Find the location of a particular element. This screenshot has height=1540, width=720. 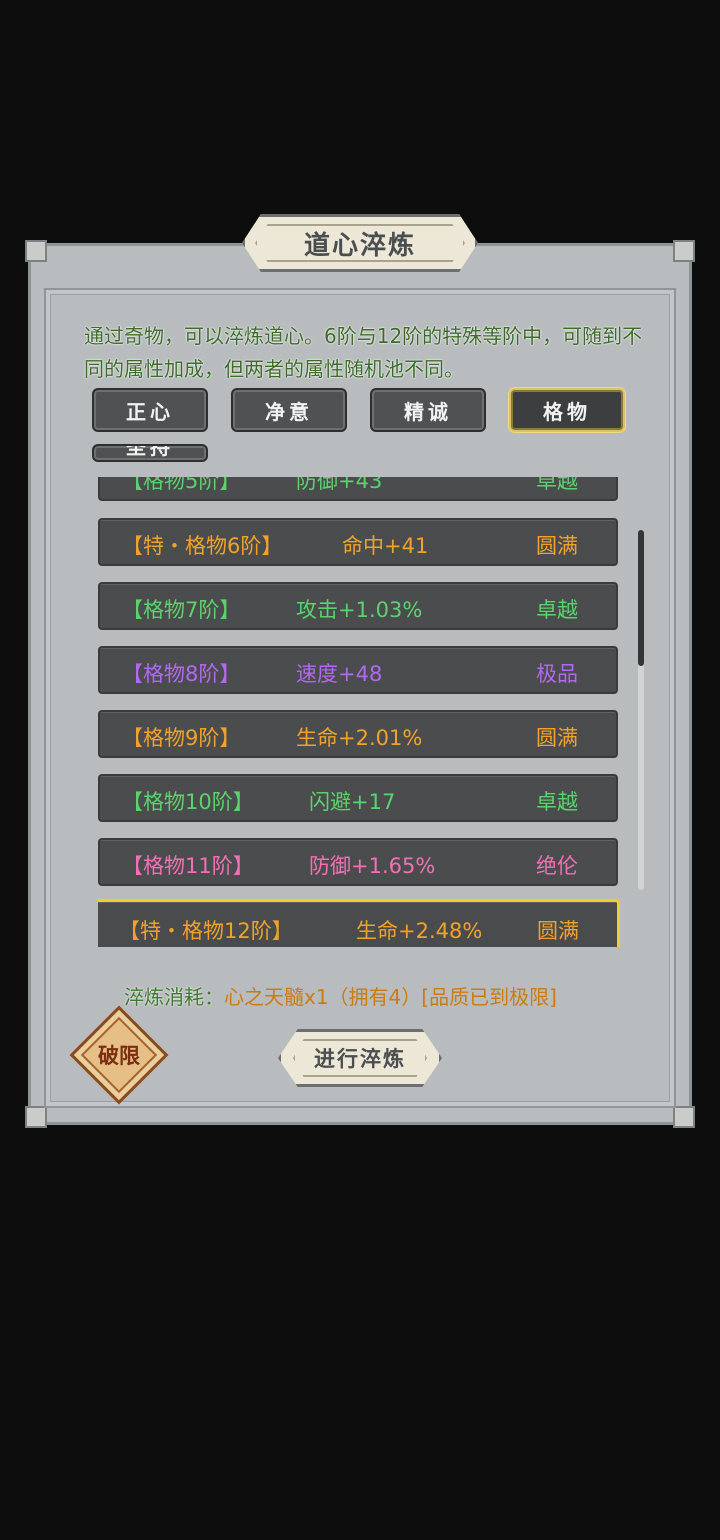

tab-jingyi: 净意 is located at coordinates (289, 410).